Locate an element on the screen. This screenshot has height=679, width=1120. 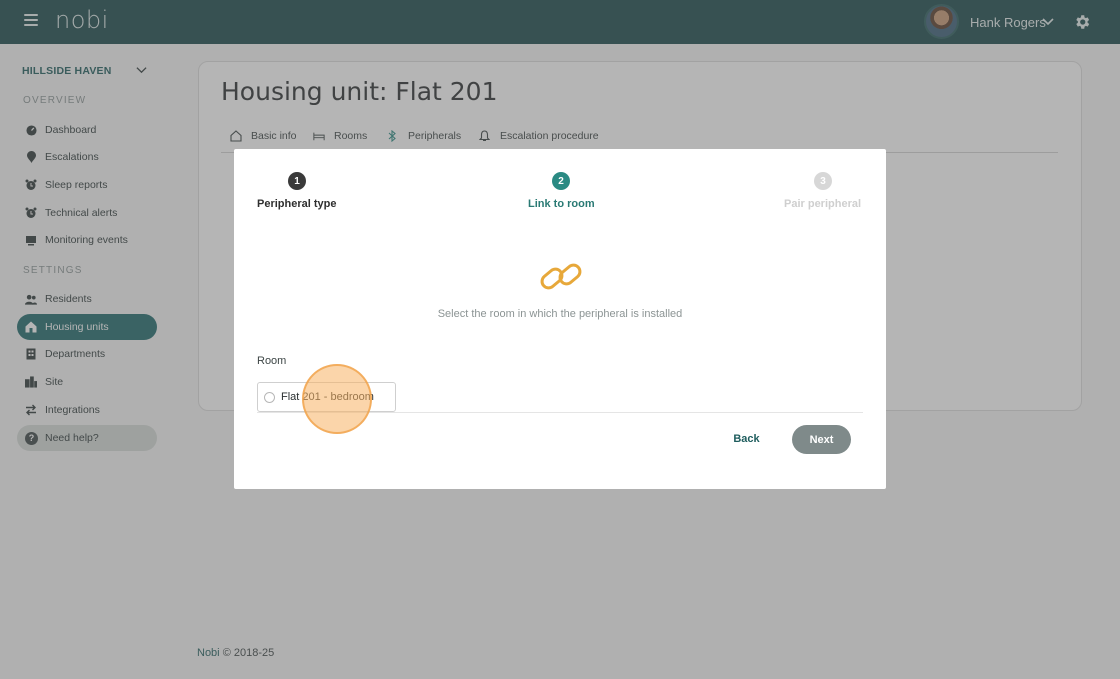
room-option-label: Flat 201 - bedroom is located at coordinates (327, 397).